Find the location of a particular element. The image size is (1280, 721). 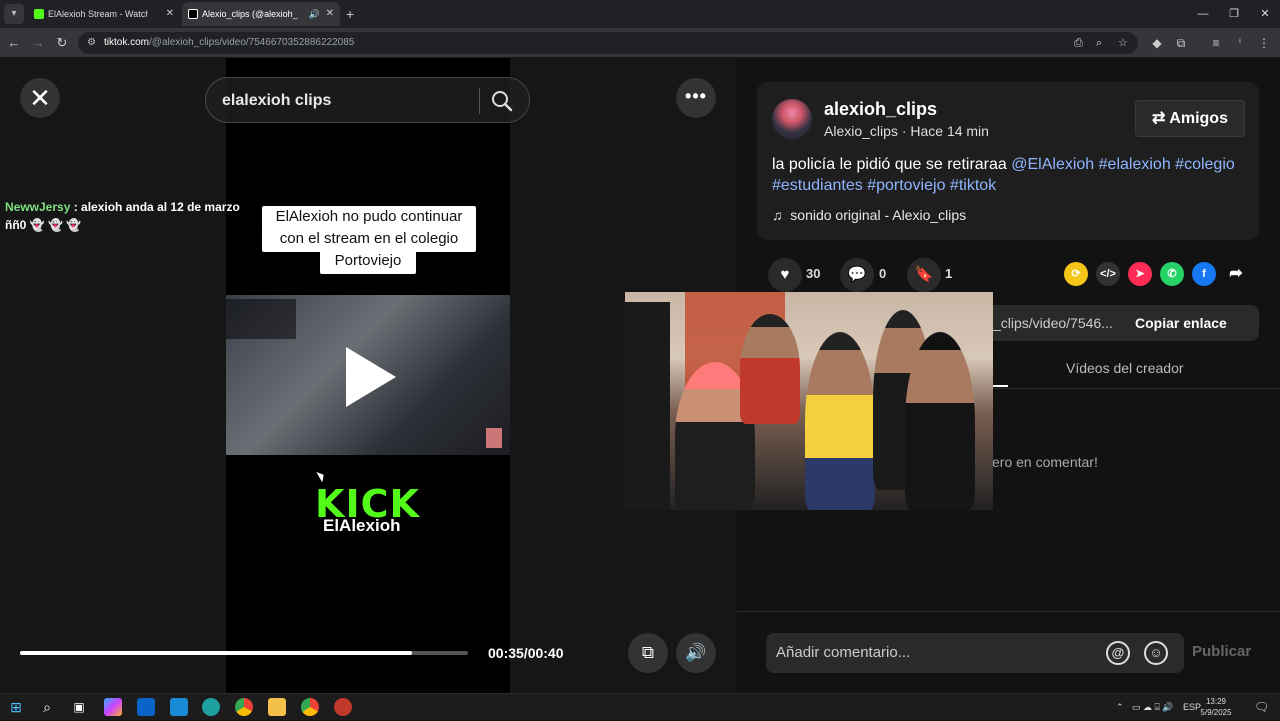

bookmark-icon: 🔖 is located at coordinates (924, 275).